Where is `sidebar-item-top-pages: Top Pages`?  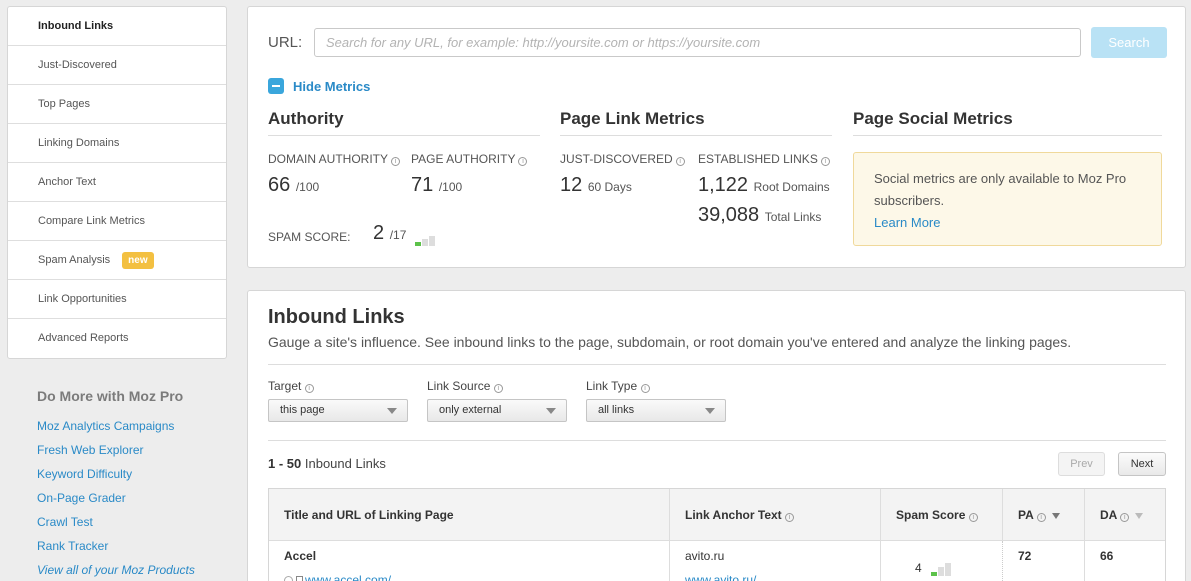 sidebar-item-top-pages: Top Pages is located at coordinates (117, 104).